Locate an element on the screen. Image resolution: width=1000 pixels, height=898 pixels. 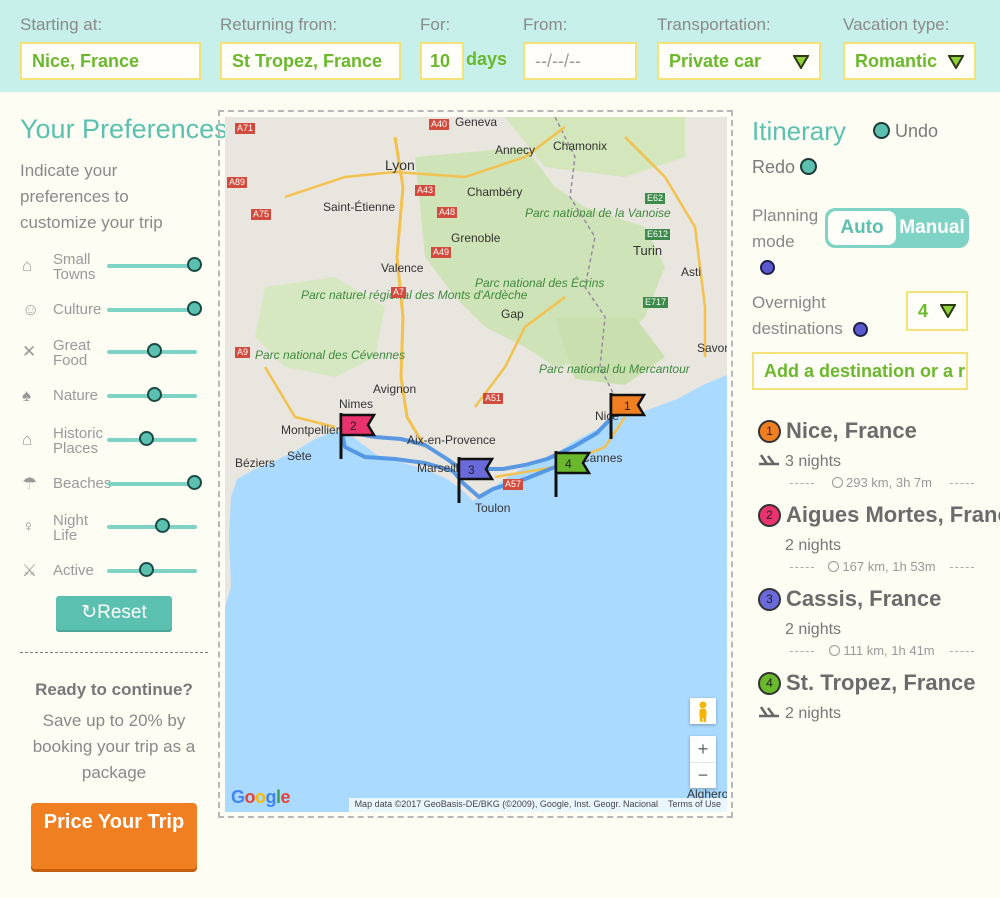
map-city-label: Savona is located at coordinates (712, 348).